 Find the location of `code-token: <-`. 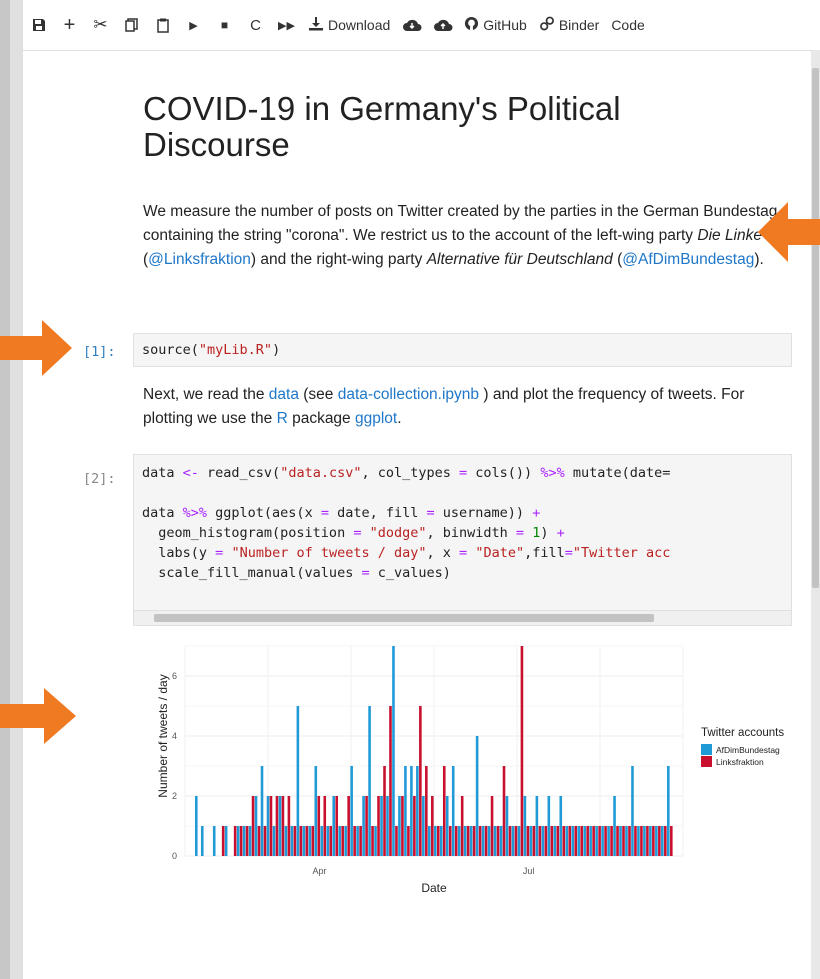

code-token: <- is located at coordinates (190, 473).